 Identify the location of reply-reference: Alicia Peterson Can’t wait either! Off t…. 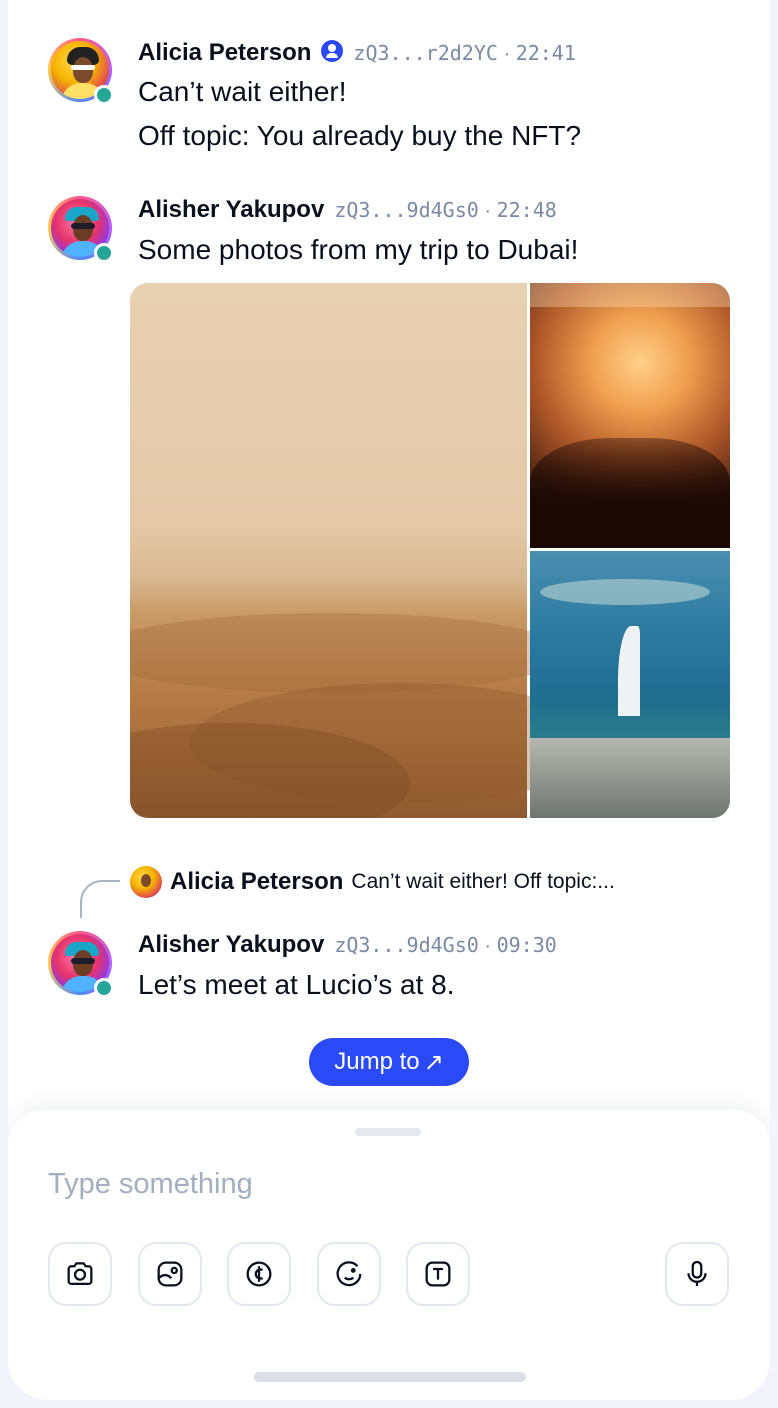
(372, 882).